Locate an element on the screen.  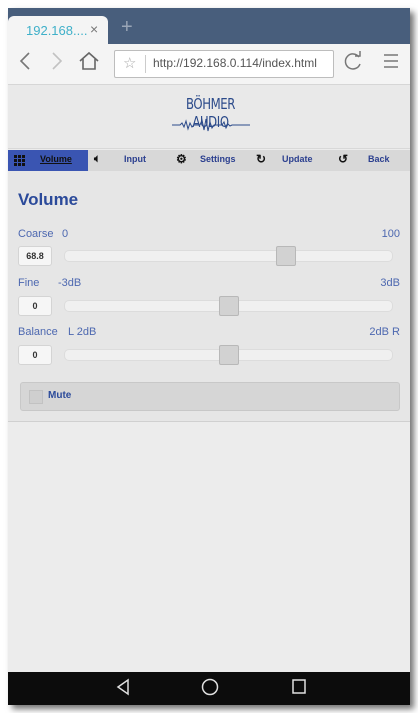
android-back-icon is located at coordinates (123, 689).